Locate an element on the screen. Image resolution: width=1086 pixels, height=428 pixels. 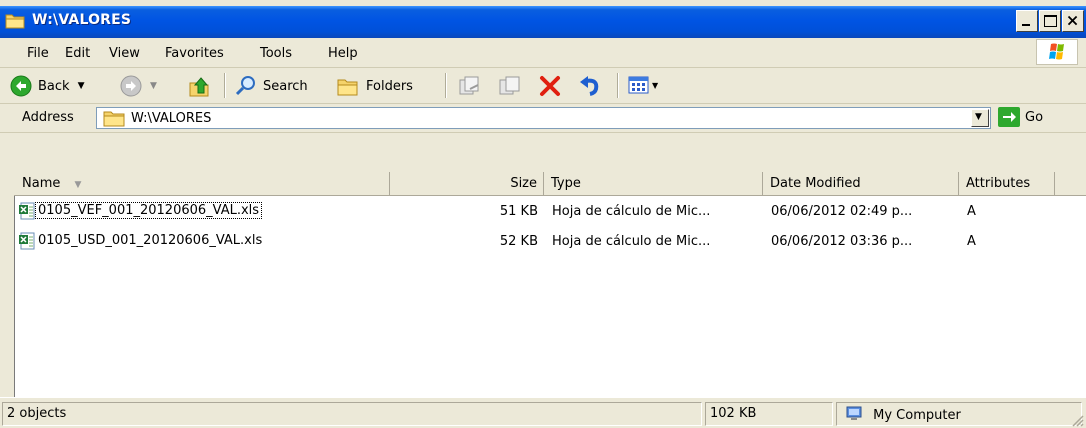
menu-edit: Edit is located at coordinates (77, 53).